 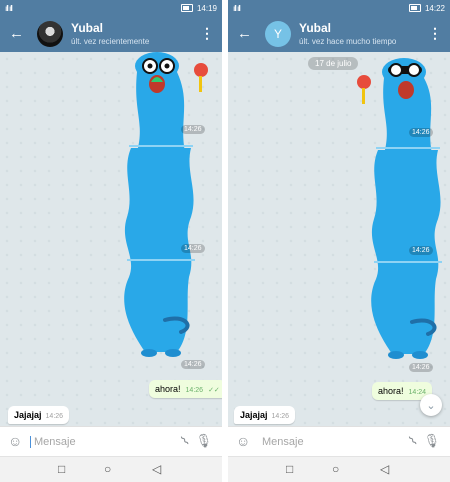 What do you see at coordinates (214, 390) in the screenshot?
I see `read-checks-icon: ✓✓` at bounding box center [214, 390].